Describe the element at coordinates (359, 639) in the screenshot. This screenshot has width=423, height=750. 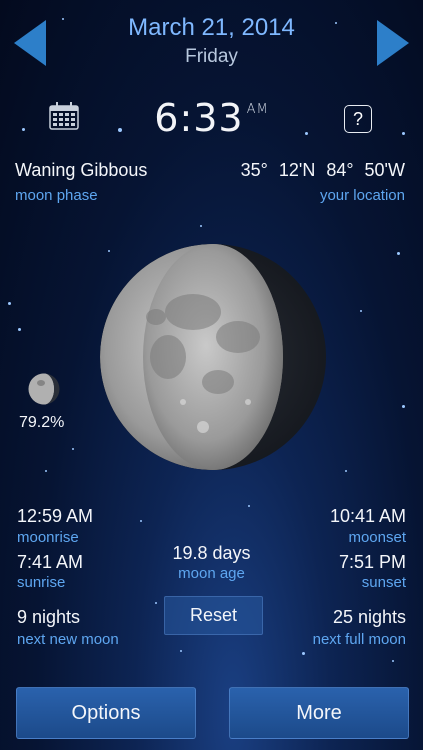
I see `next-full-moon-label: next full moon` at that location.